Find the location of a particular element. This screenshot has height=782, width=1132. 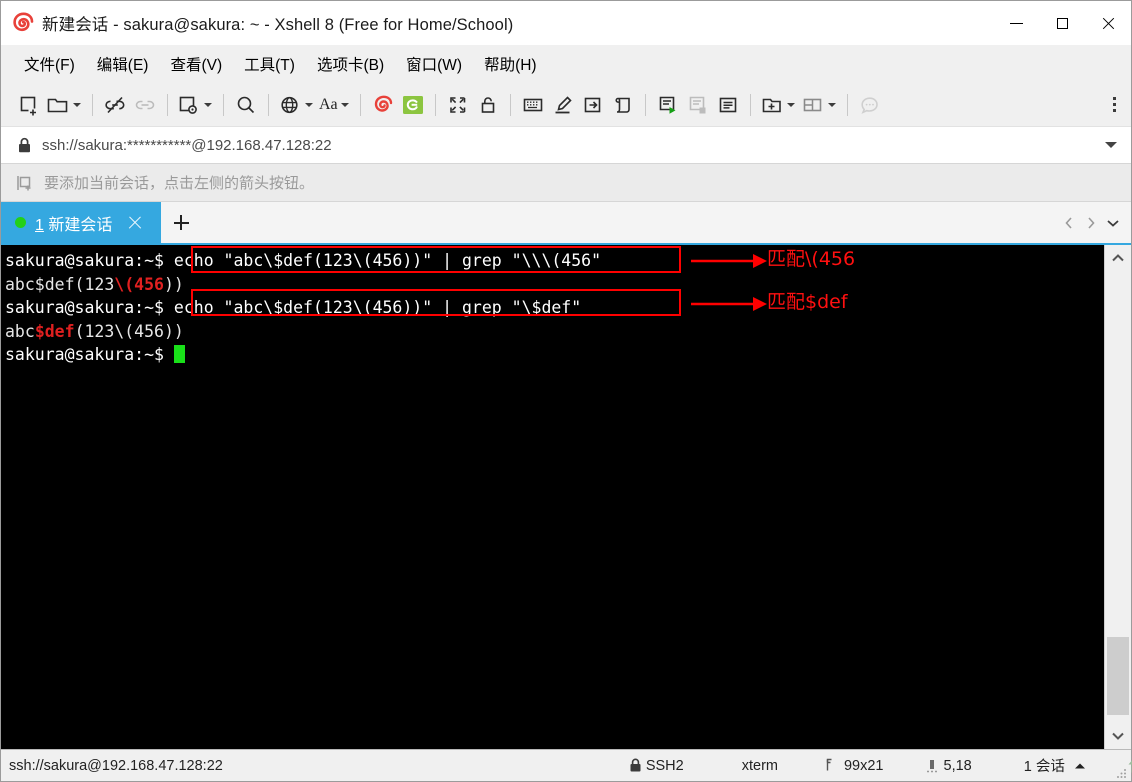

encoding-button is located at coordinates (296, 105).